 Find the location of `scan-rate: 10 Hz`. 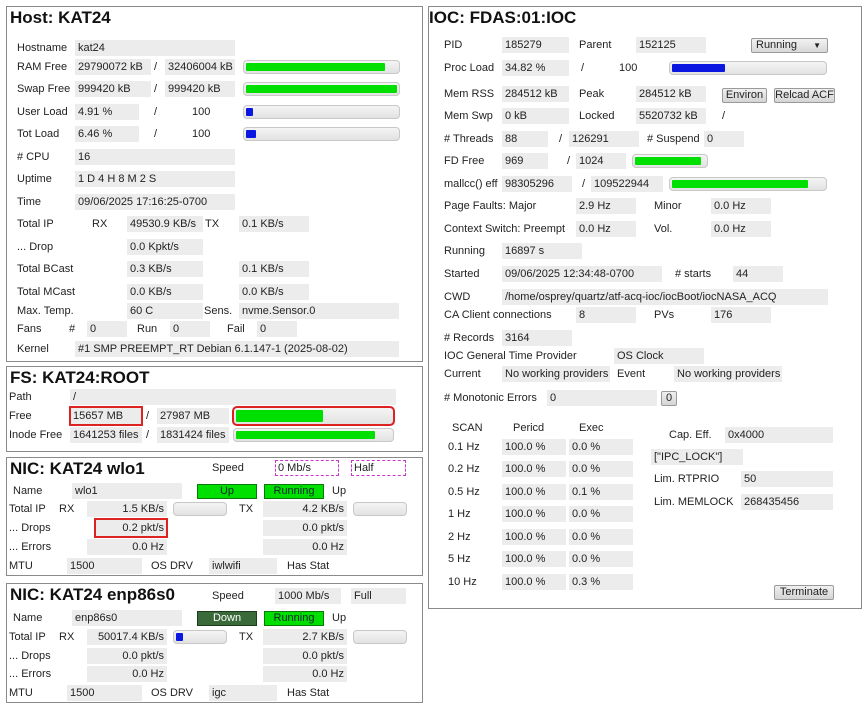

scan-rate: 10 Hz is located at coordinates (462, 582).